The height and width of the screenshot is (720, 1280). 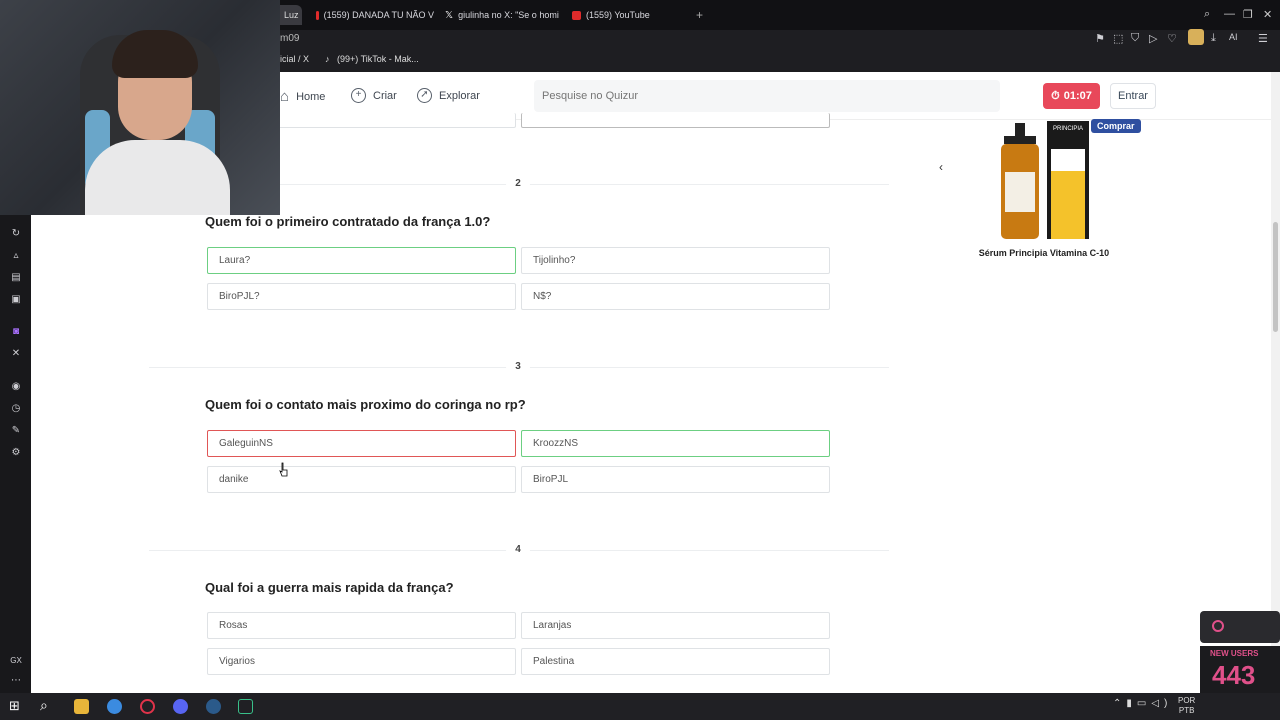 I want to click on scroll-thumb, so click(x=1275, y=277).